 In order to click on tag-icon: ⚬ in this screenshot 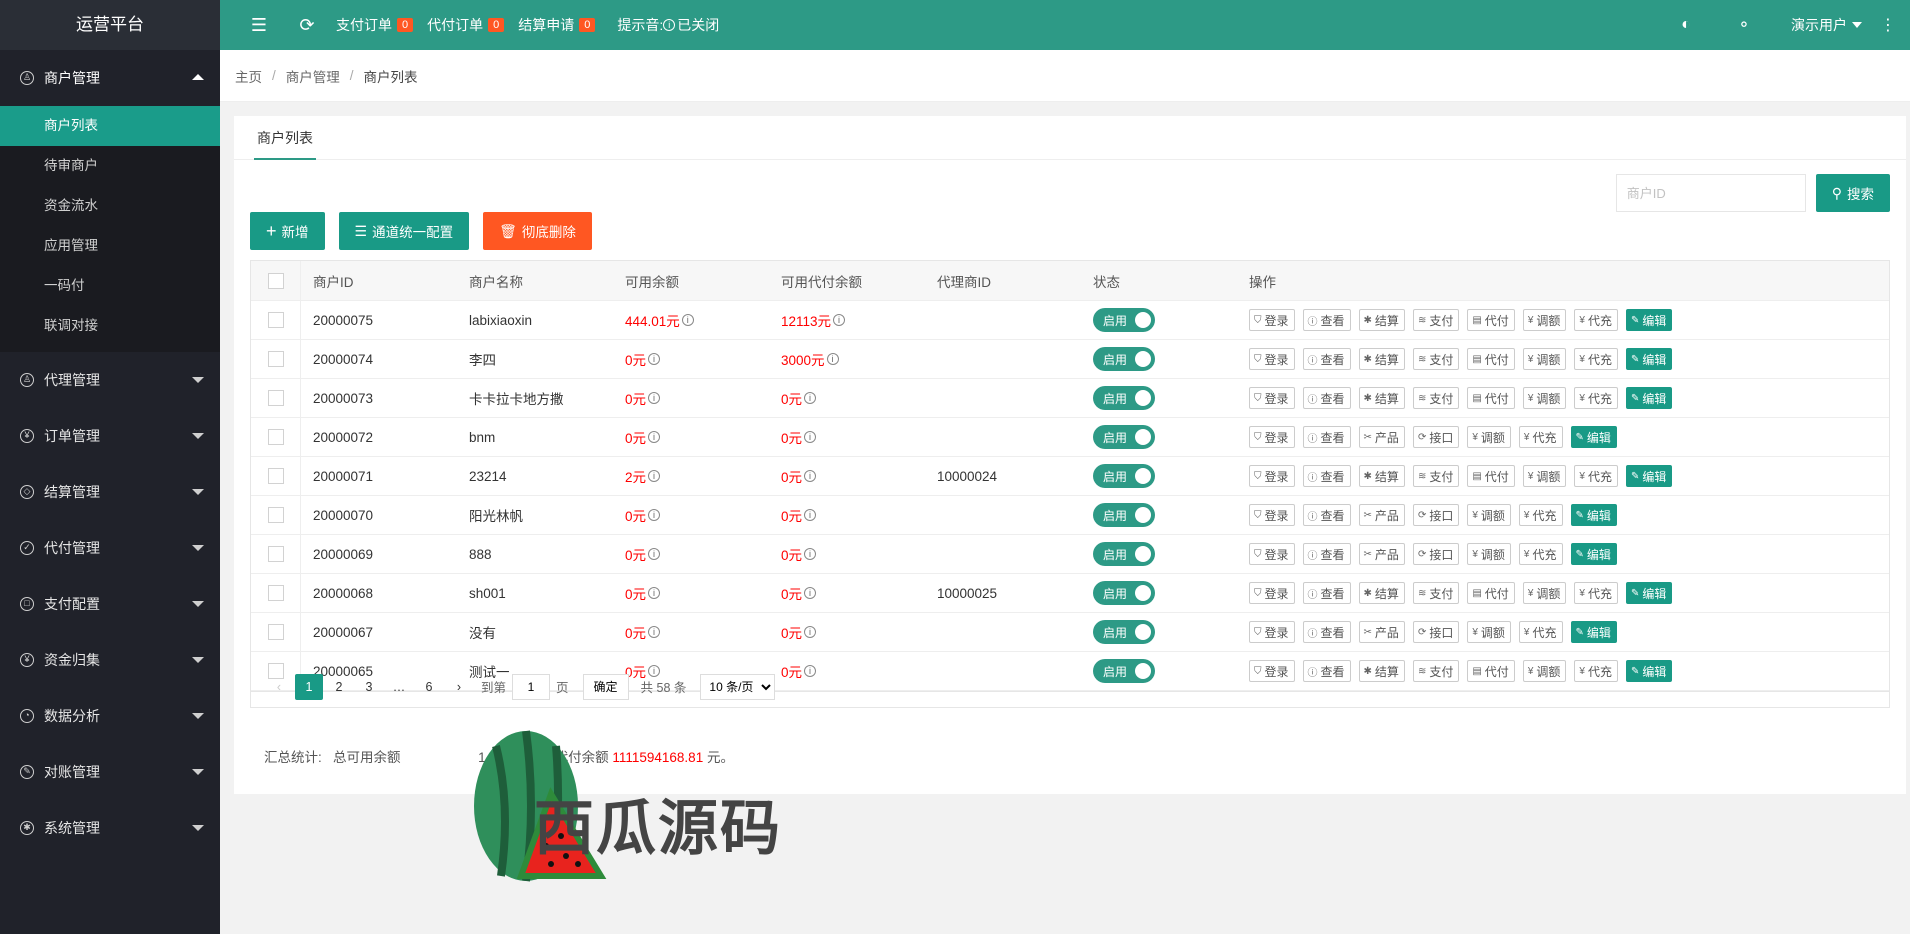, I will do `click(1744, 25)`.